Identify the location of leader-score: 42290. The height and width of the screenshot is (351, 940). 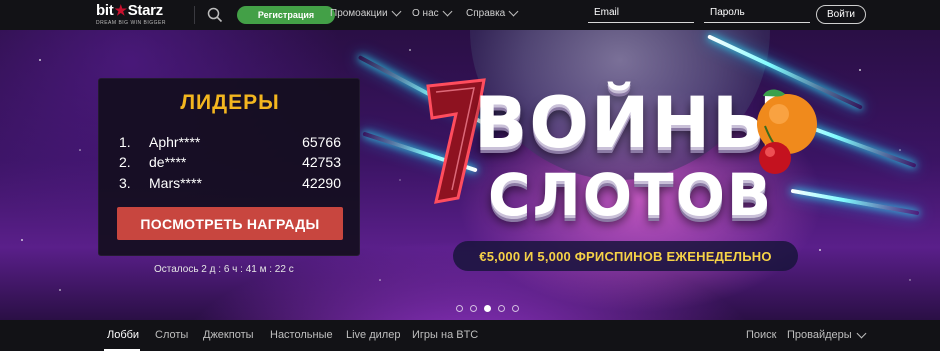
(321, 183).